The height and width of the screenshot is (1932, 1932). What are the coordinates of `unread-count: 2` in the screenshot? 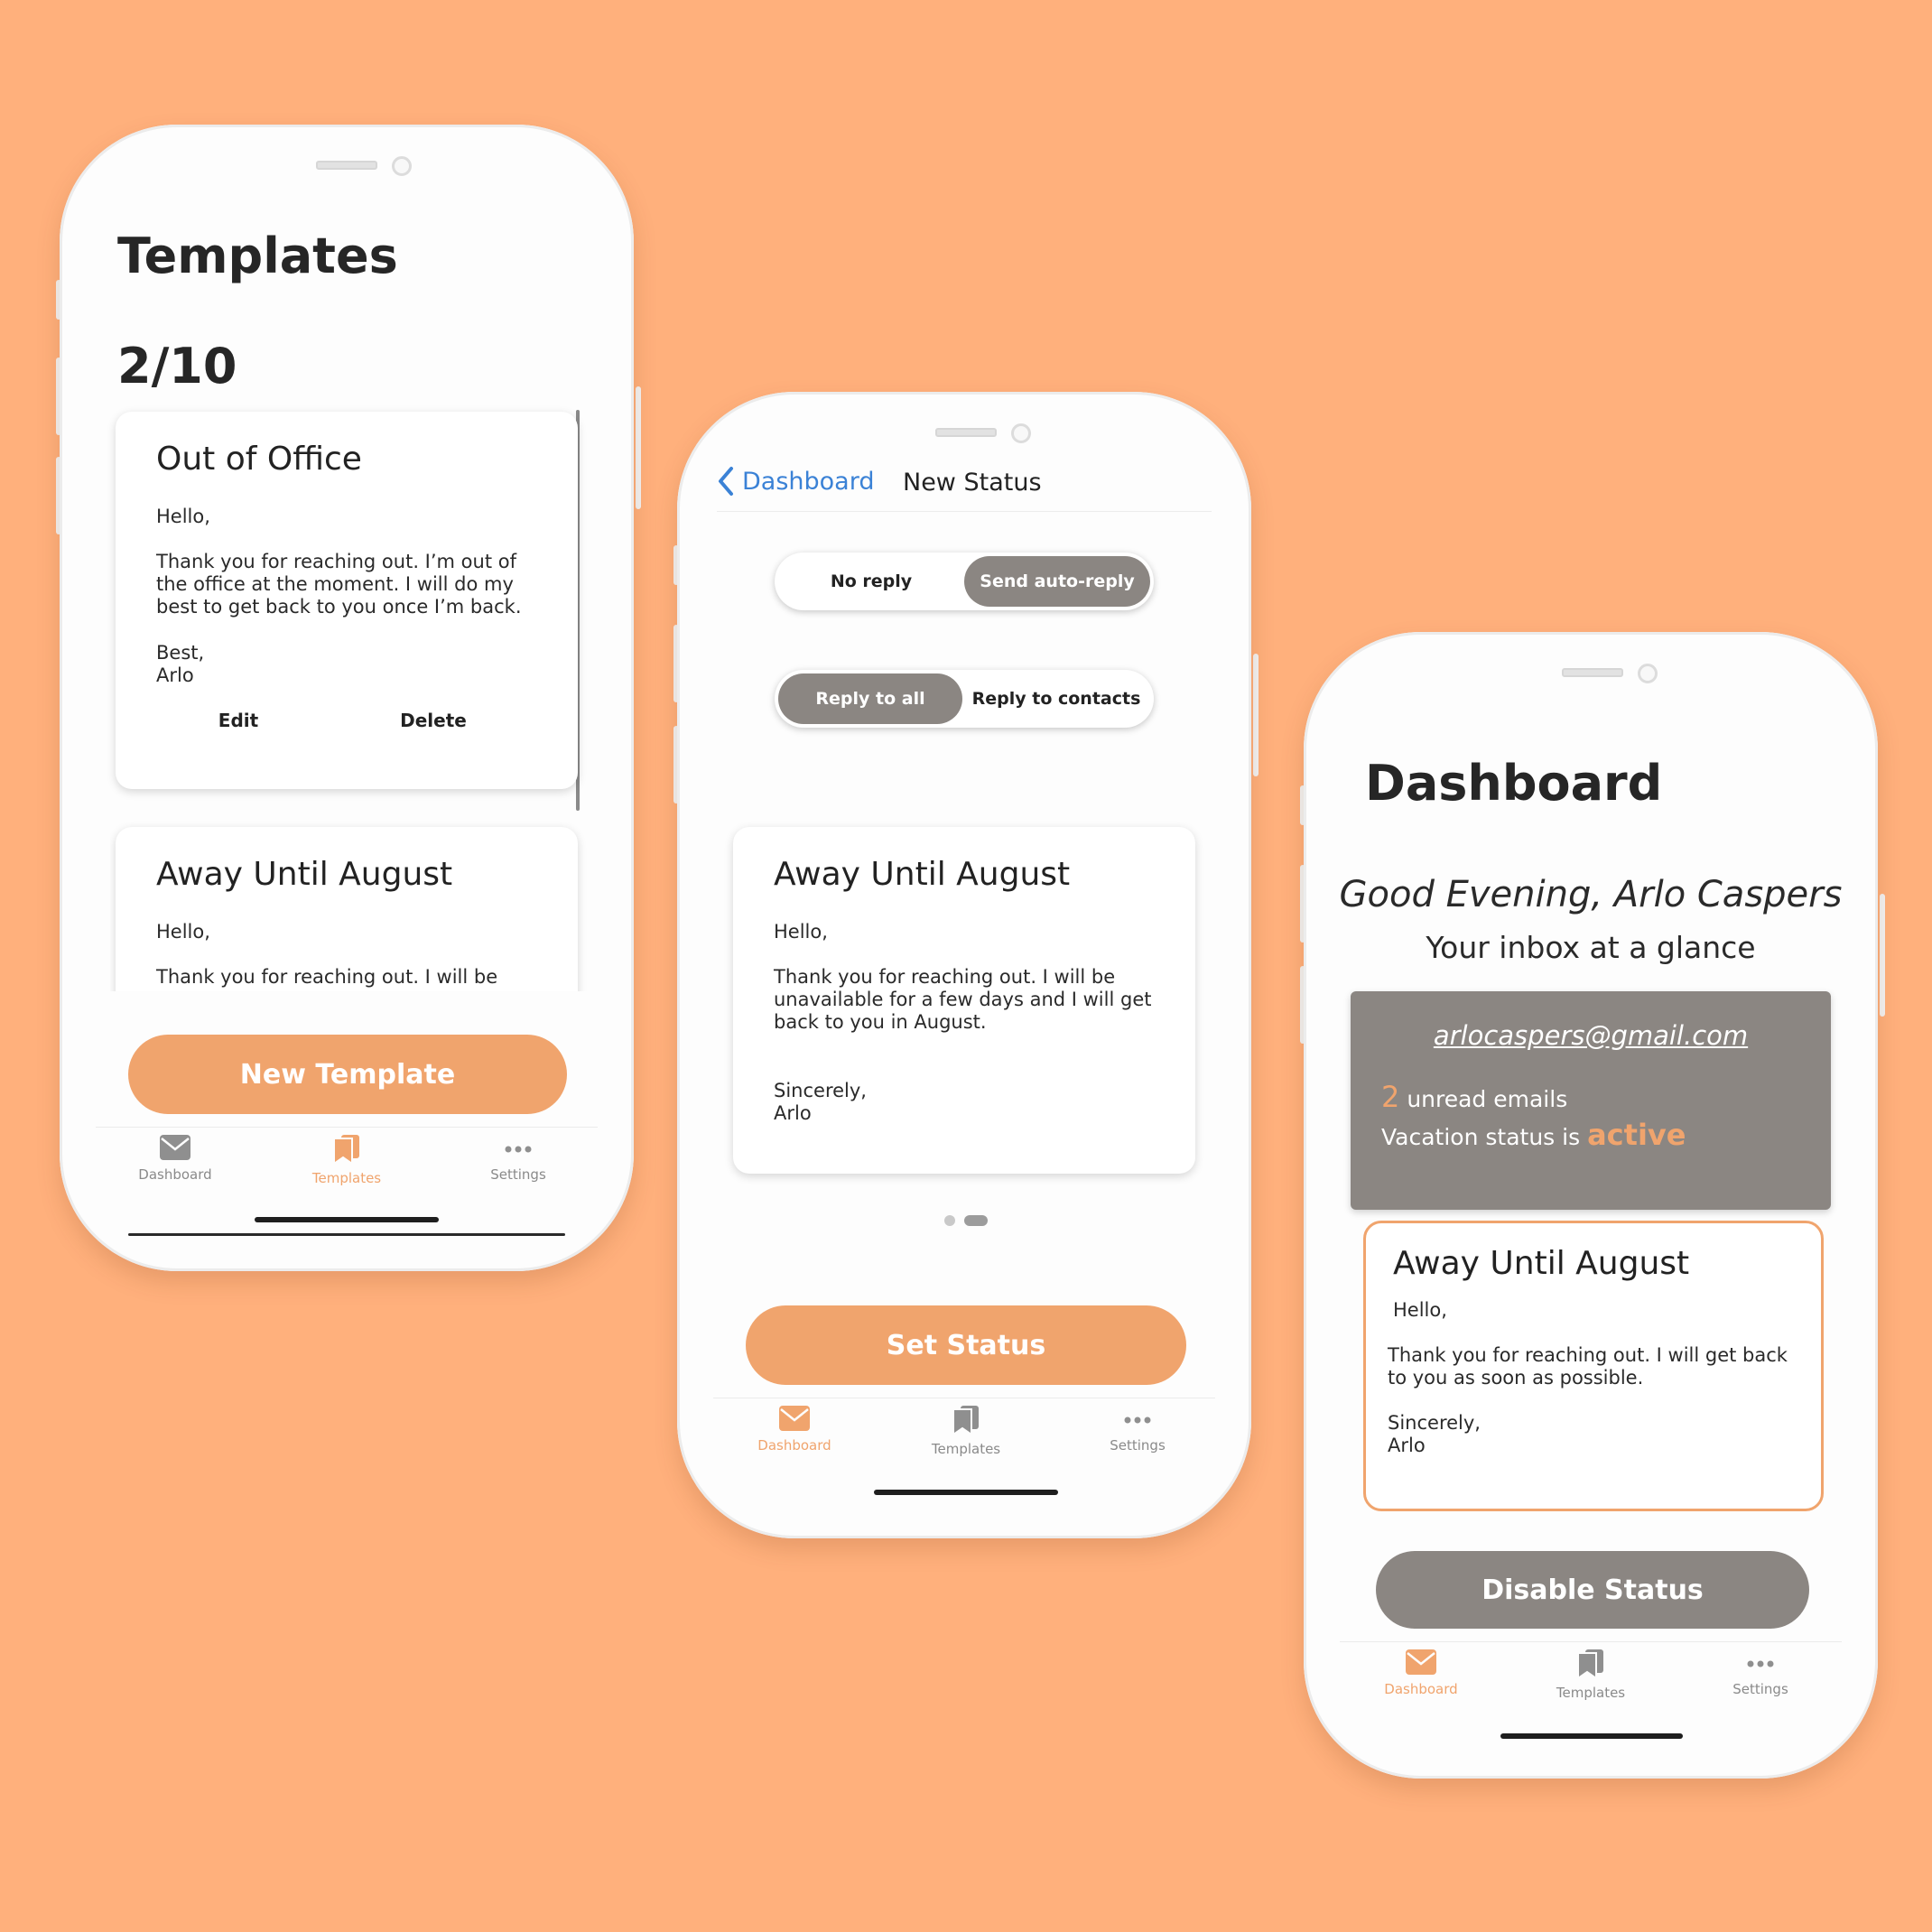 It's located at (1390, 1097).